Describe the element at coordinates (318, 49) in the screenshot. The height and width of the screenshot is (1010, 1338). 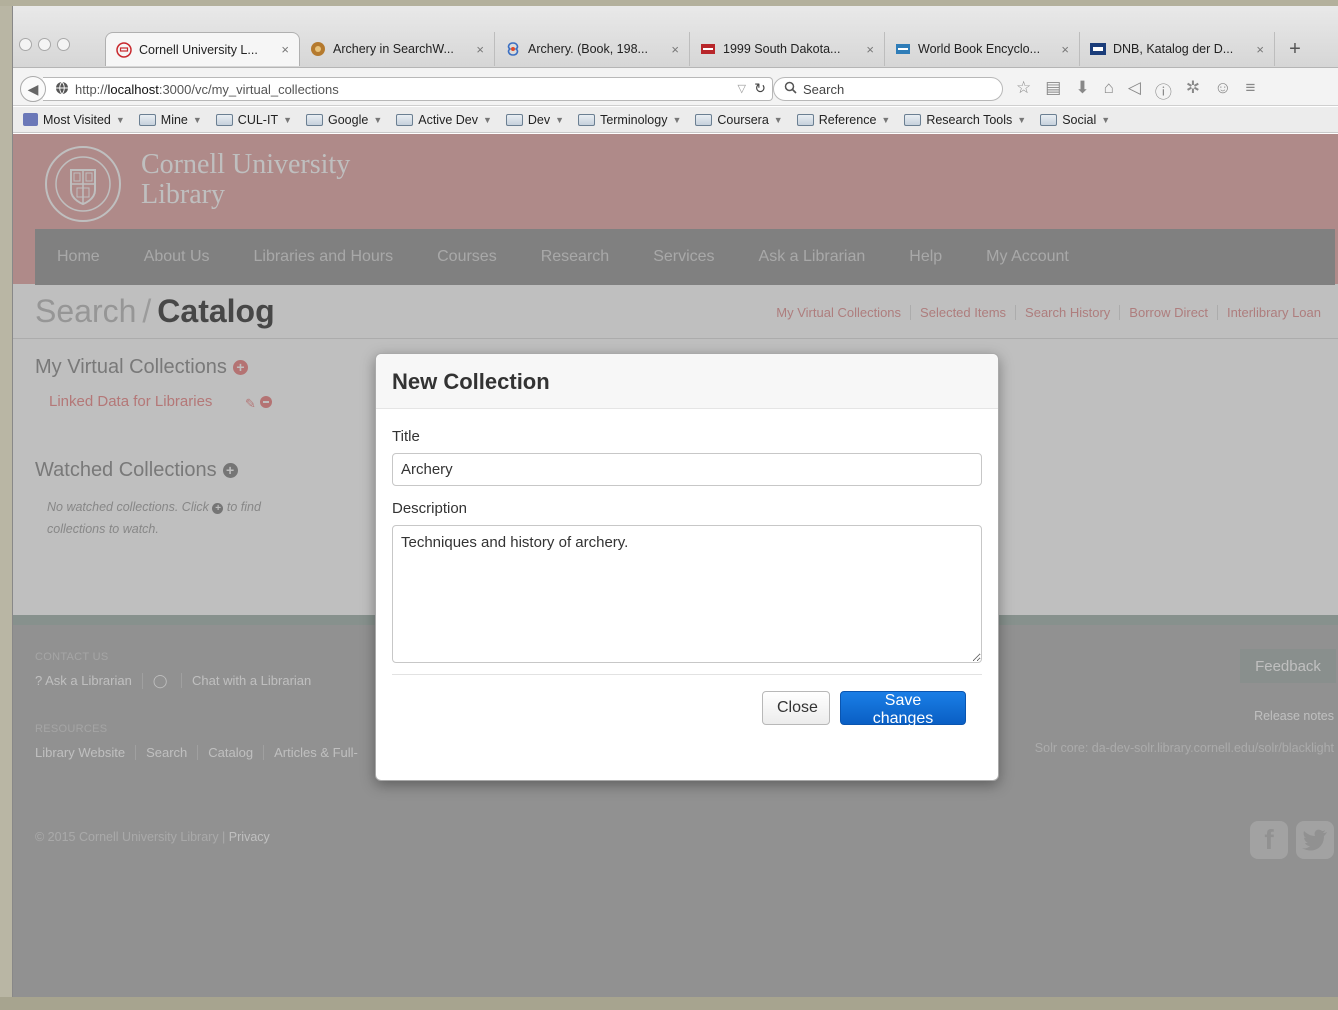
I see `searchworks-favicon-icon` at that location.